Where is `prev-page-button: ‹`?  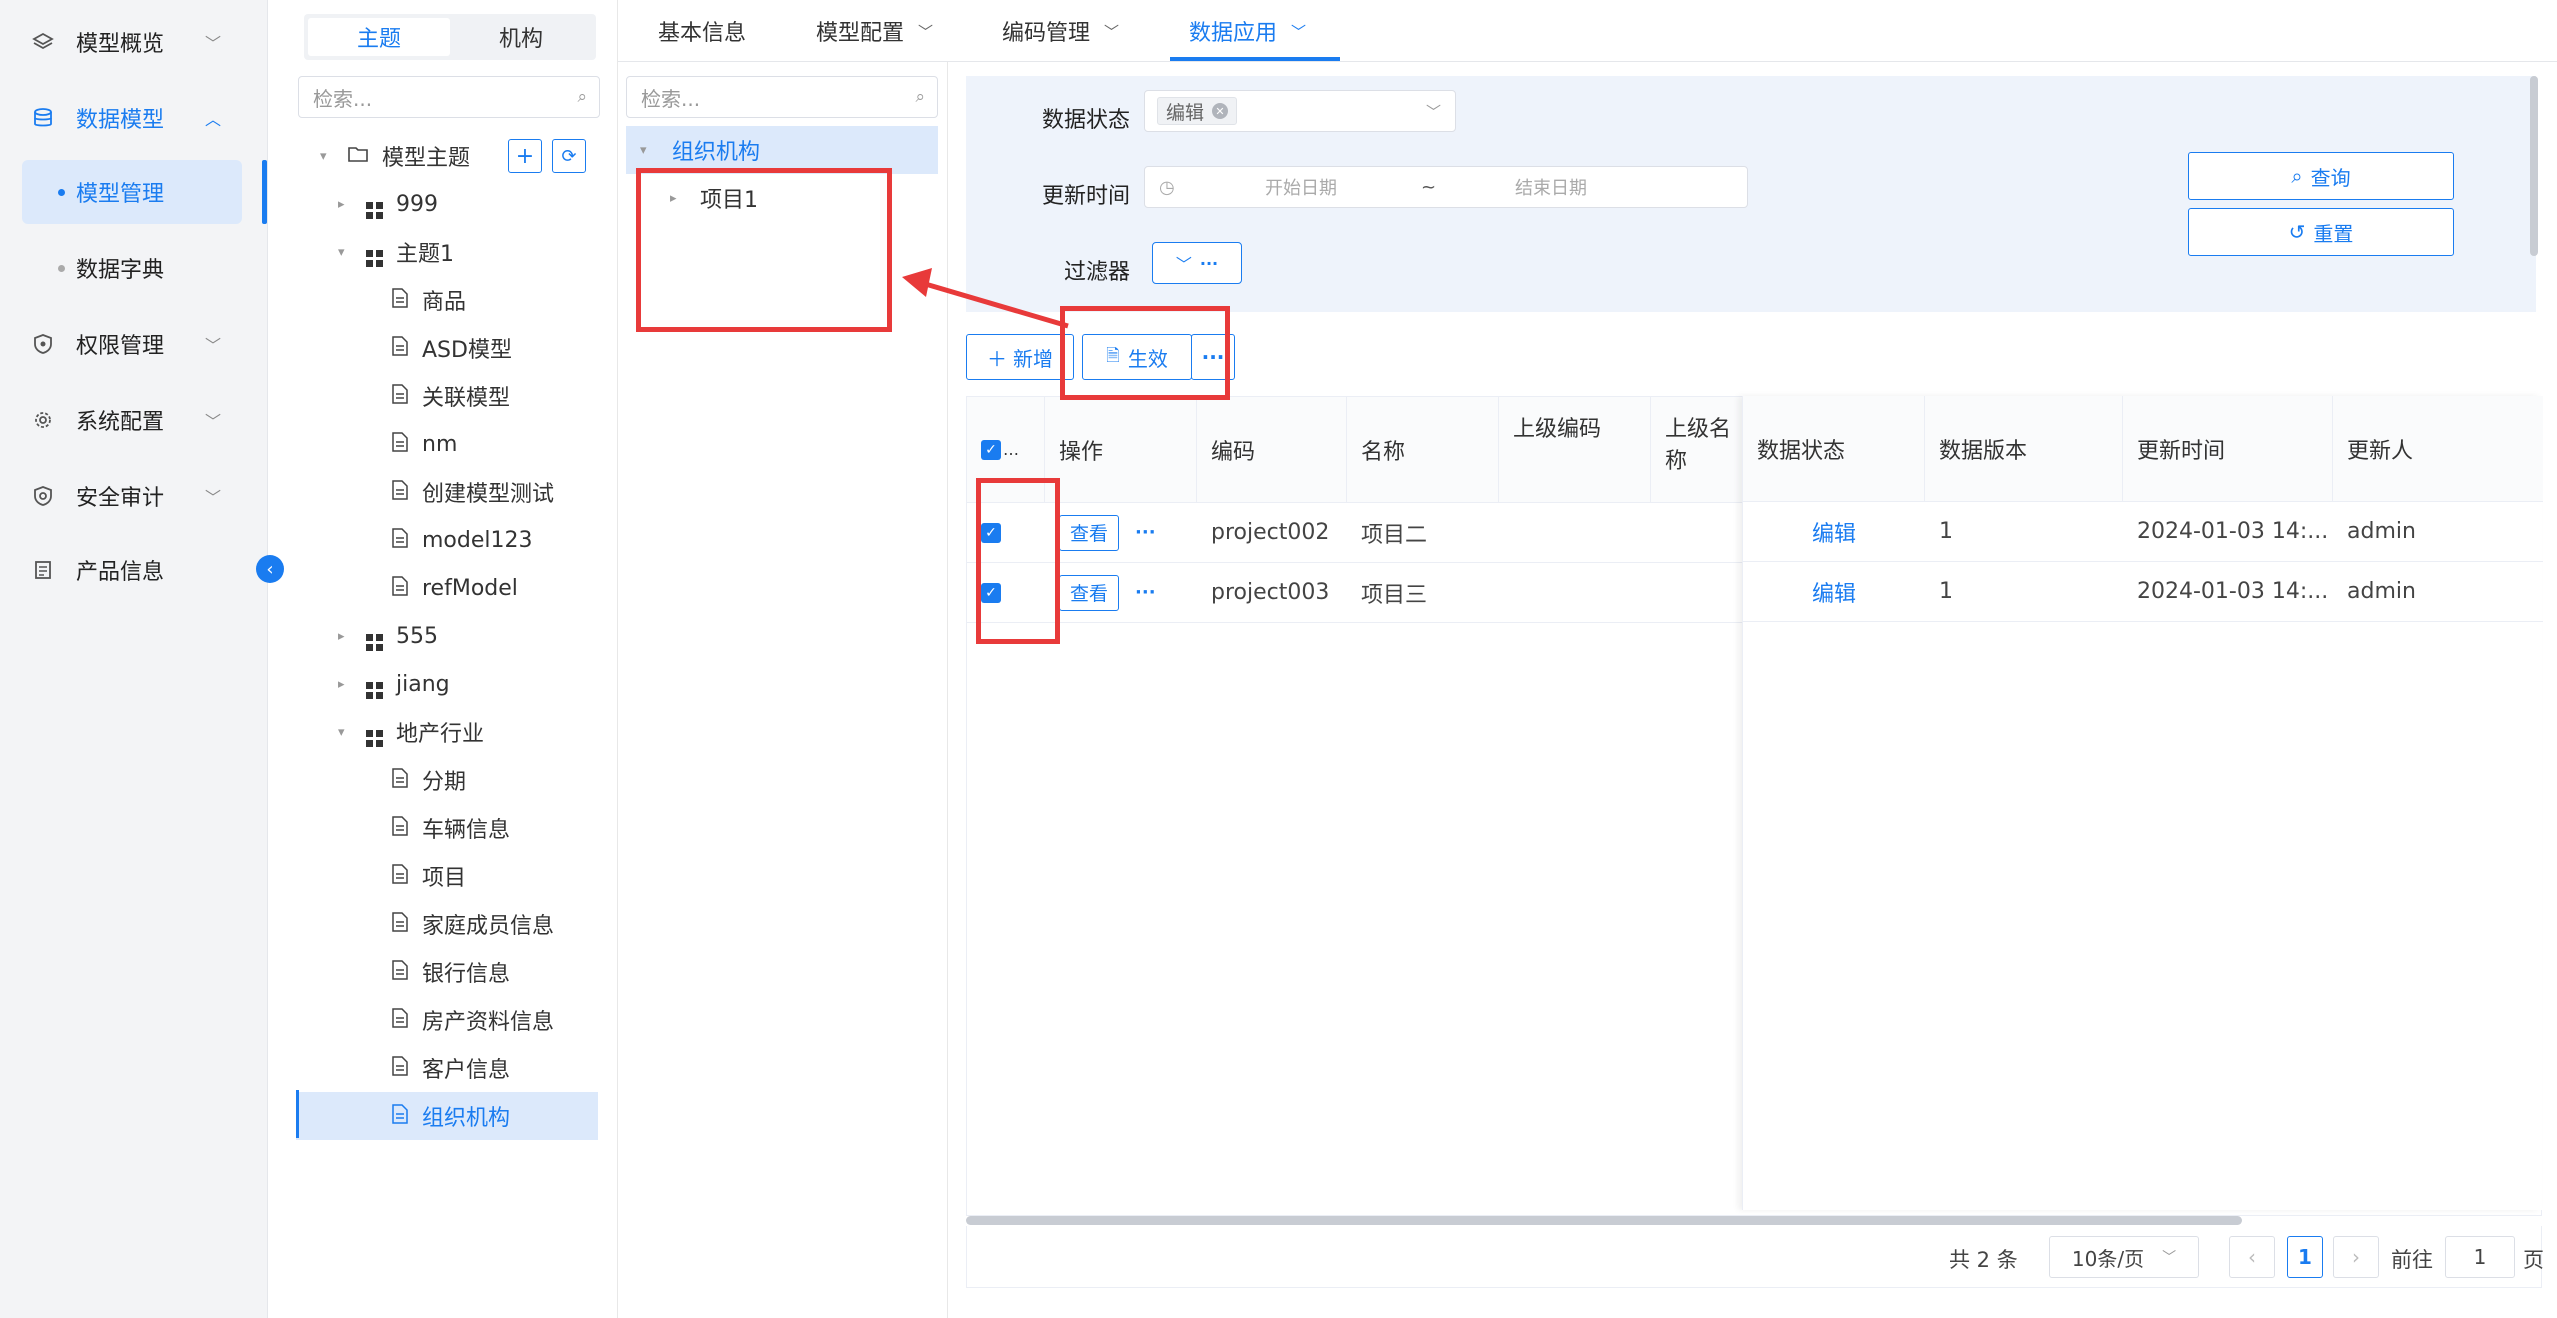
prev-page-button: ‹ is located at coordinates (2252, 1257).